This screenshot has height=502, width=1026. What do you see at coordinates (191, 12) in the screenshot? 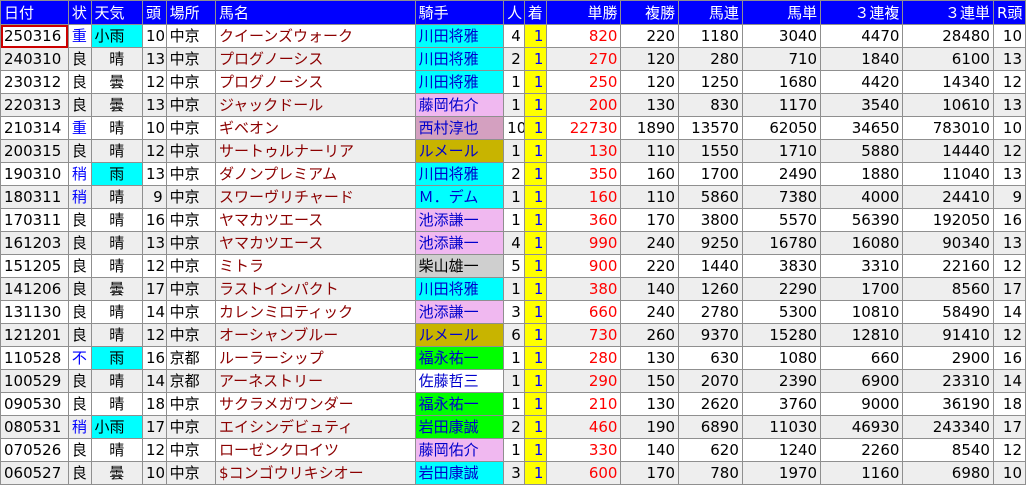
I see `col-header-place: 場所` at bounding box center [191, 12].